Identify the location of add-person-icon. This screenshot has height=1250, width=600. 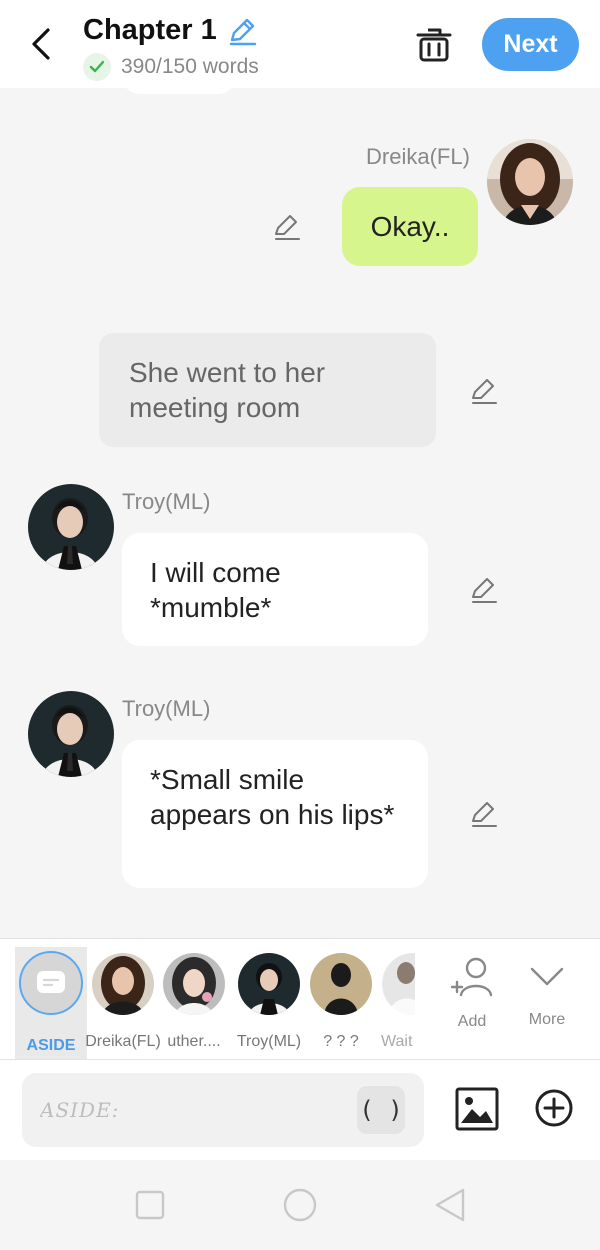
(471, 977).